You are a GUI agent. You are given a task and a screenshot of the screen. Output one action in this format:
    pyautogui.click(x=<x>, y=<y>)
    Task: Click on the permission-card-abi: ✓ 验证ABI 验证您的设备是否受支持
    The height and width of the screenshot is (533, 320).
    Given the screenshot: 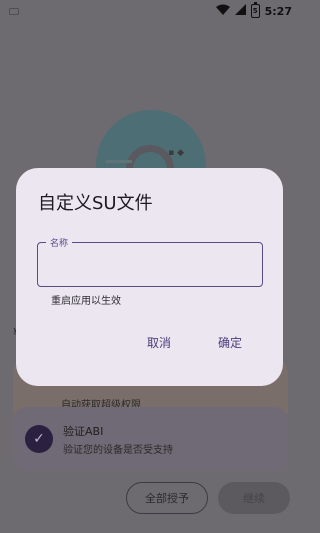 What is the action you would take?
    pyautogui.click(x=150, y=439)
    